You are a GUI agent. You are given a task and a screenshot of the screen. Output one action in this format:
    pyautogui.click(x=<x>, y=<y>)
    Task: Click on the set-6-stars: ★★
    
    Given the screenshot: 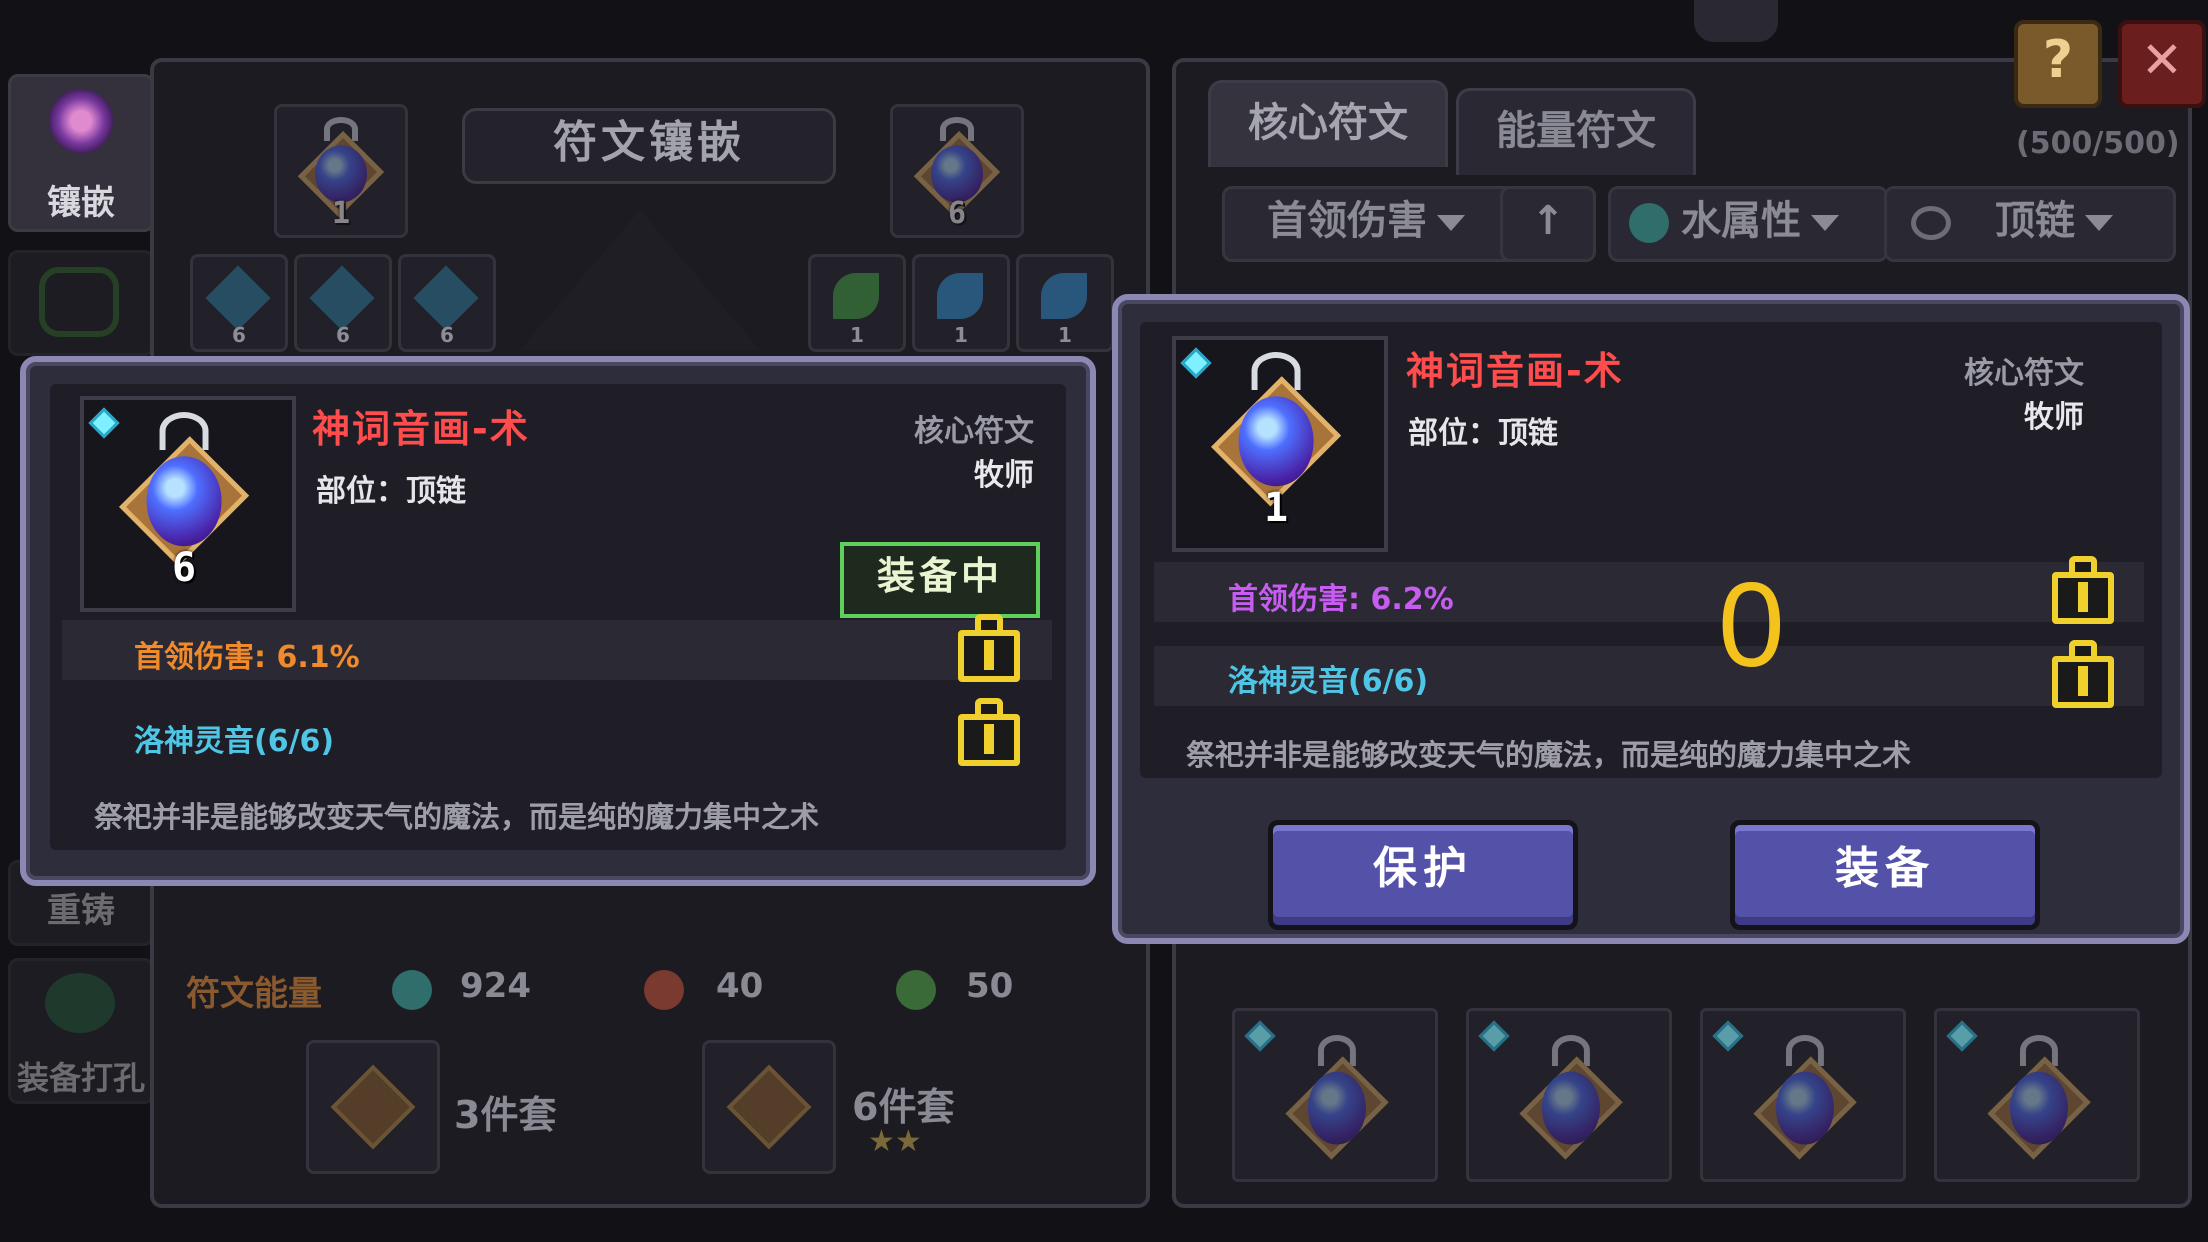 What is the action you would take?
    pyautogui.click(x=895, y=1141)
    